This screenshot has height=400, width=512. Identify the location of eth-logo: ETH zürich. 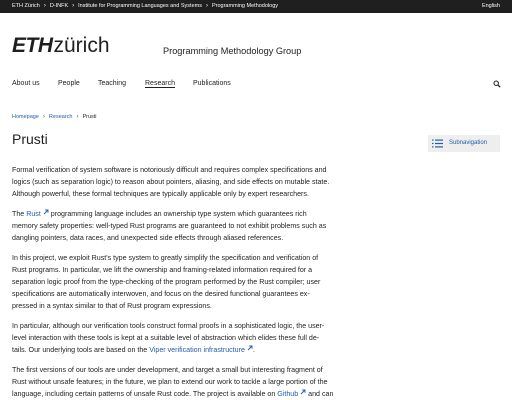
(61, 46).